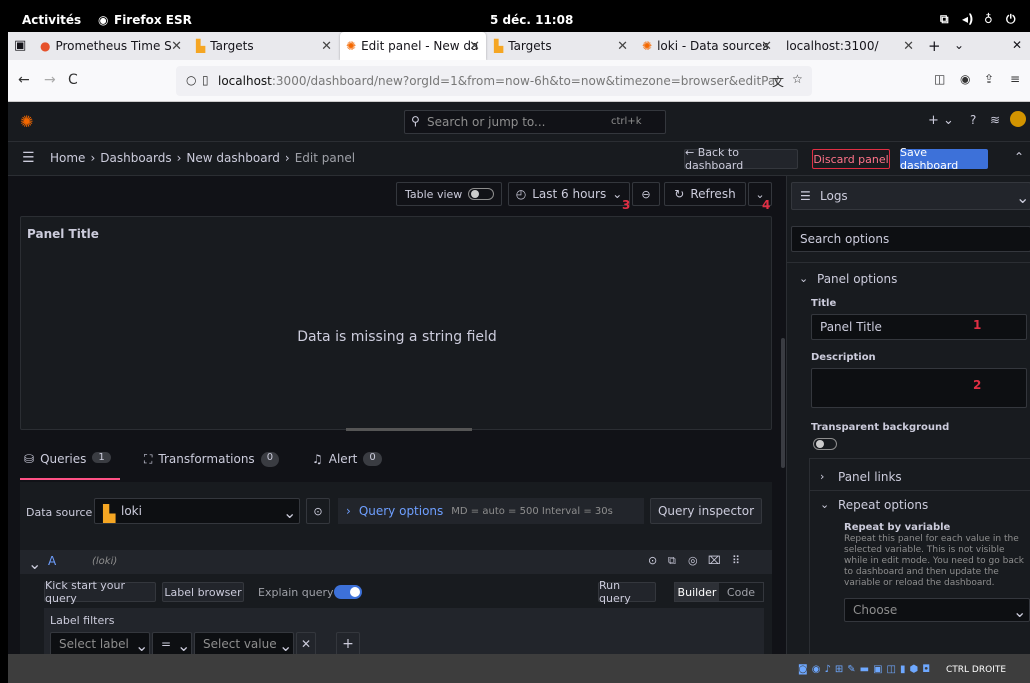  What do you see at coordinates (100, 592) in the screenshot?
I see `kick-start-button: Kick start your query` at bounding box center [100, 592].